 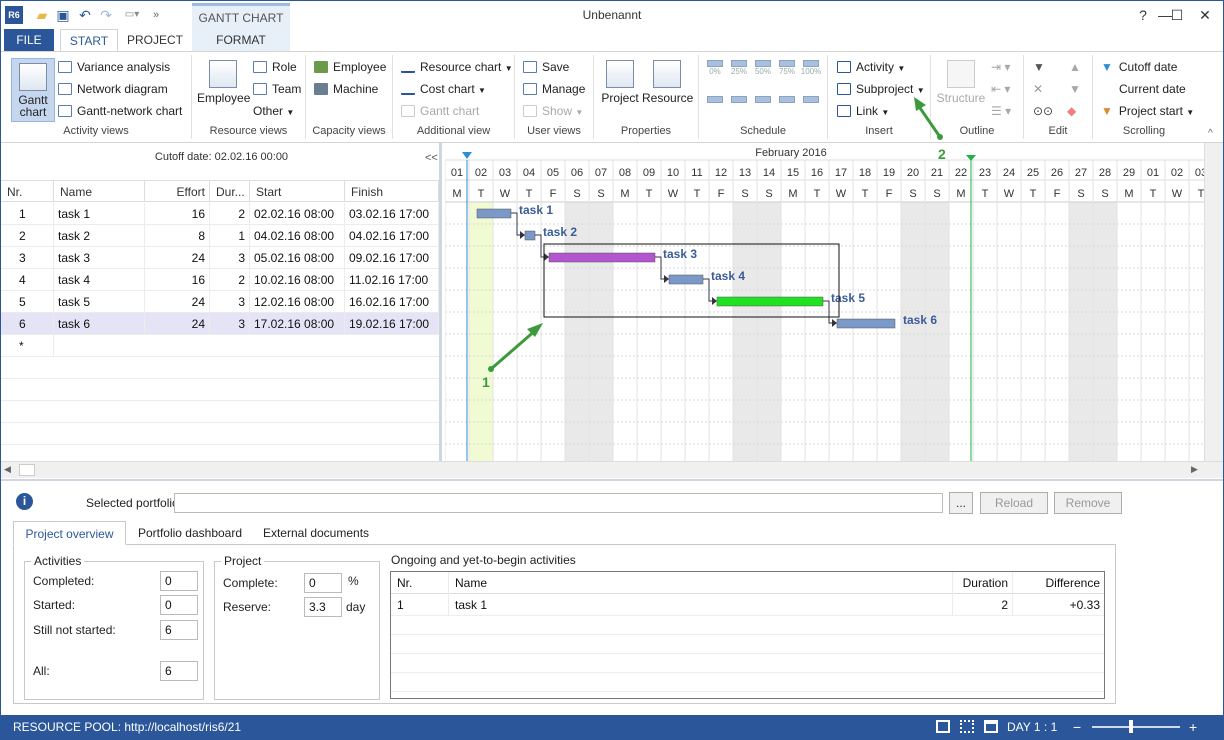 What do you see at coordinates (99, 191) in the screenshot?
I see `column-header-name: Name` at bounding box center [99, 191].